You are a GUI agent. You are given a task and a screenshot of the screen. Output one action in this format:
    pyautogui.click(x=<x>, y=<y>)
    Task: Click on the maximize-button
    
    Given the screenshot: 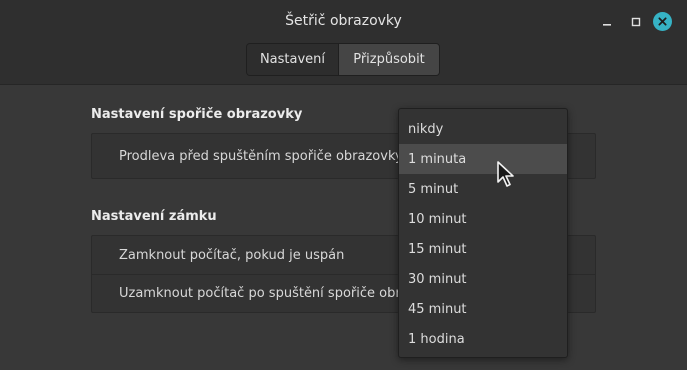 What is the action you would take?
    pyautogui.click(x=636, y=22)
    